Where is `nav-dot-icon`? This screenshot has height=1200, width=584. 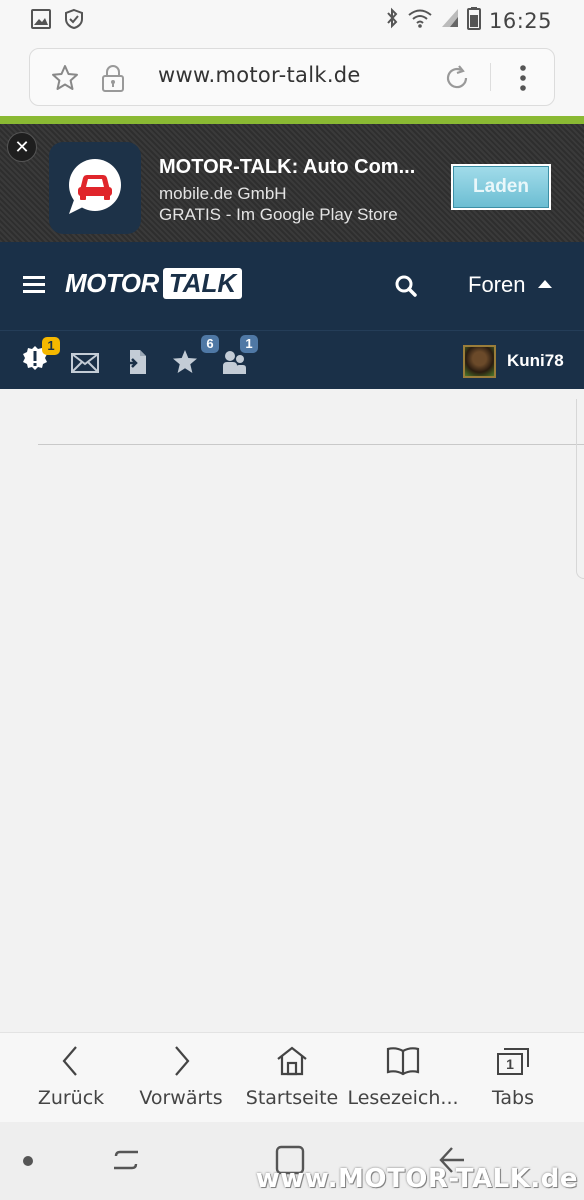
nav-dot-icon is located at coordinates (28, 1161).